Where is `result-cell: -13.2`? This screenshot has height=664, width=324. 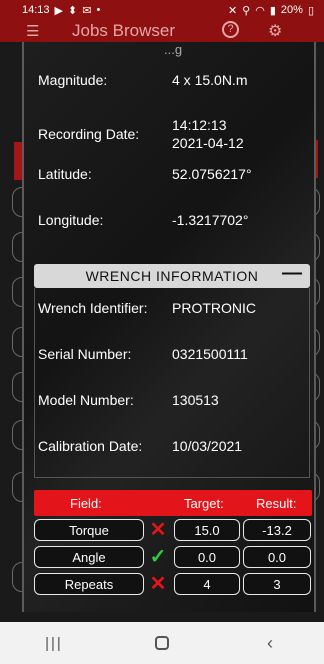 result-cell: -13.2 is located at coordinates (277, 530).